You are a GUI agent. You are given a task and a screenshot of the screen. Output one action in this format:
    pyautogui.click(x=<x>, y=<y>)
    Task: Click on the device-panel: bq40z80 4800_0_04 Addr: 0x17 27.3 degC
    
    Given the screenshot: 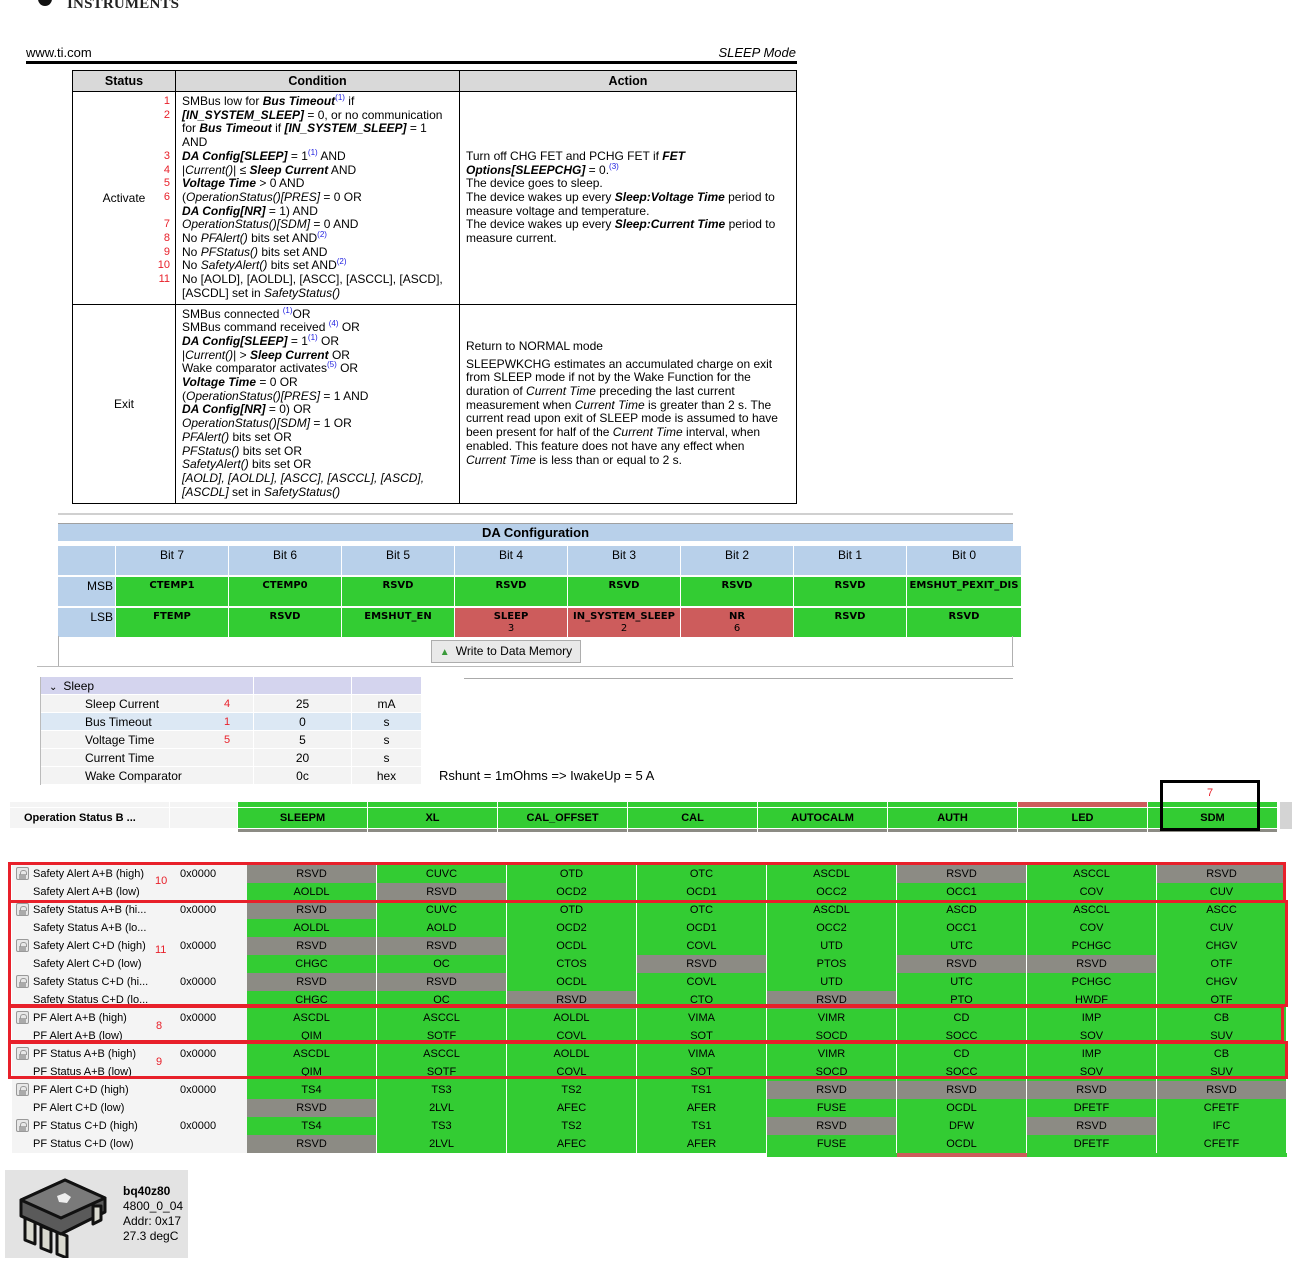 What is the action you would take?
    pyautogui.click(x=96, y=1214)
    